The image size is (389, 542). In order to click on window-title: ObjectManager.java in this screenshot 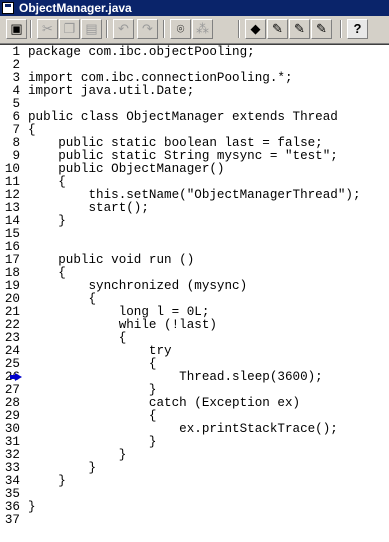, I will do `click(75, 8)`.